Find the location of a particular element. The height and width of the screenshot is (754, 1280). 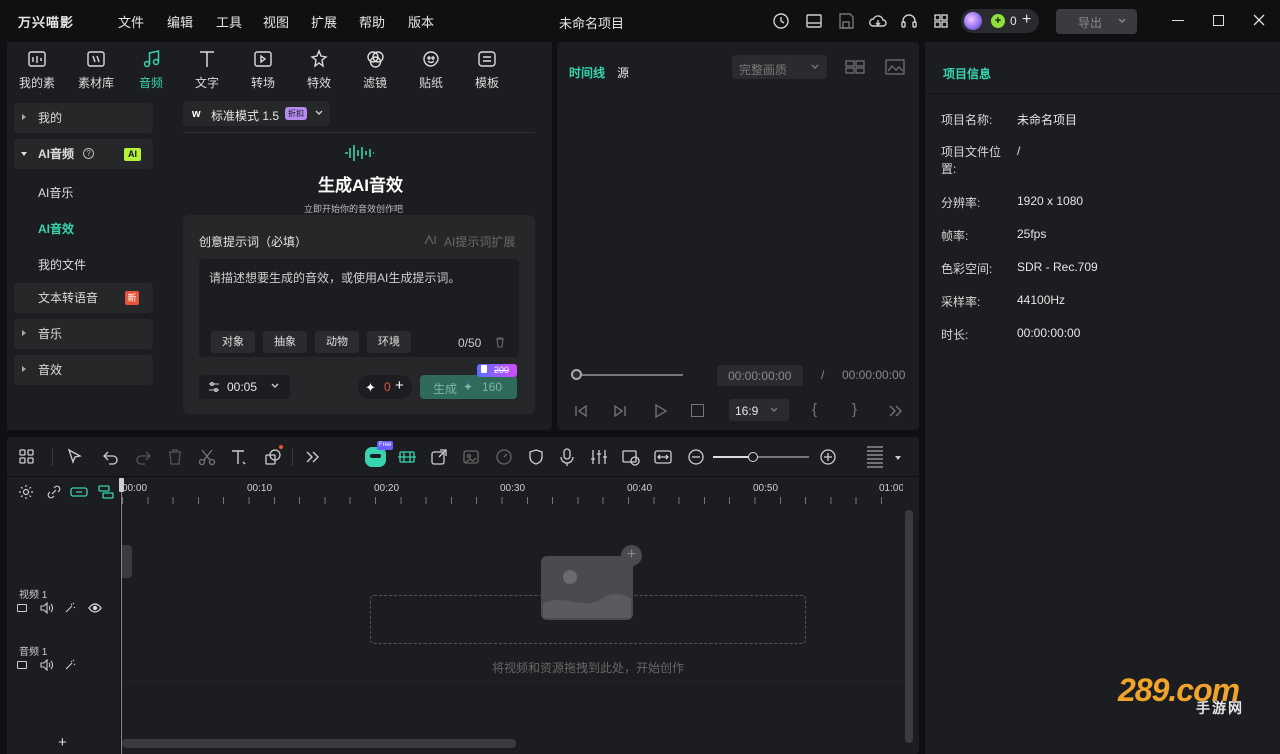

menu-version: 版本 is located at coordinates (421, 21).